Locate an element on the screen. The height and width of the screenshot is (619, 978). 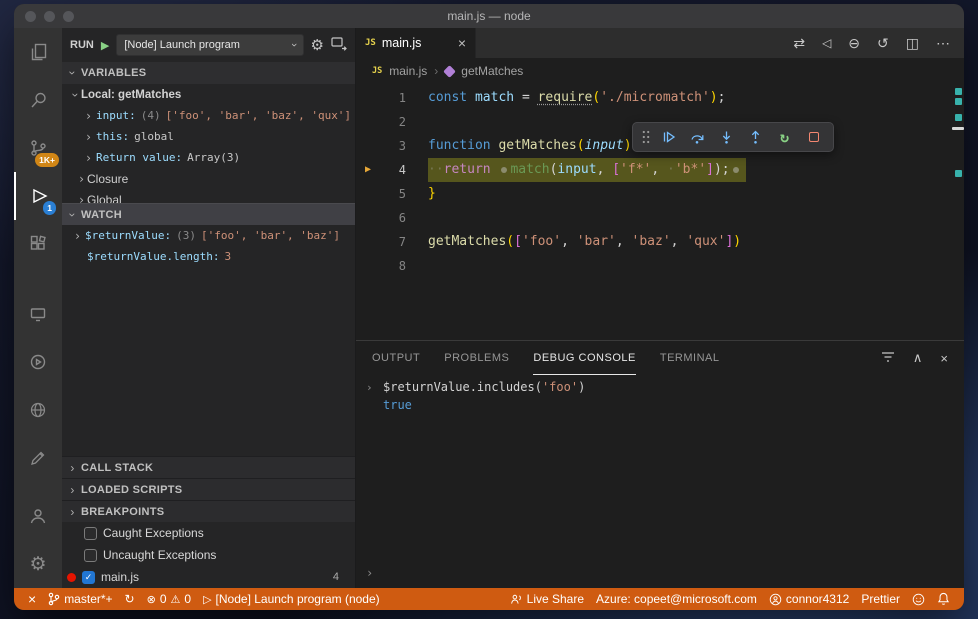
explorer-icon is located at coordinates (38, 52).